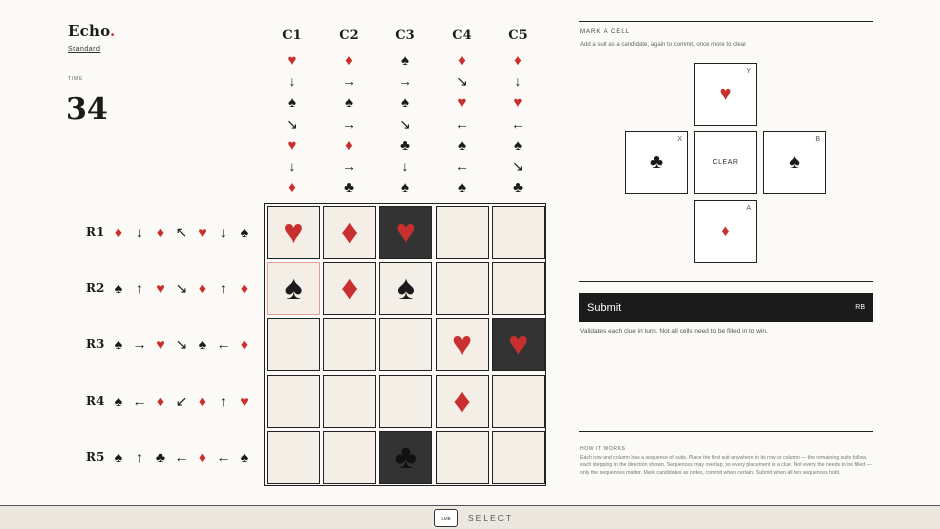 Image resolution: width=940 pixels, height=529 pixels. What do you see at coordinates (84, 49) in the screenshot?
I see `mode-link: Standard` at bounding box center [84, 49].